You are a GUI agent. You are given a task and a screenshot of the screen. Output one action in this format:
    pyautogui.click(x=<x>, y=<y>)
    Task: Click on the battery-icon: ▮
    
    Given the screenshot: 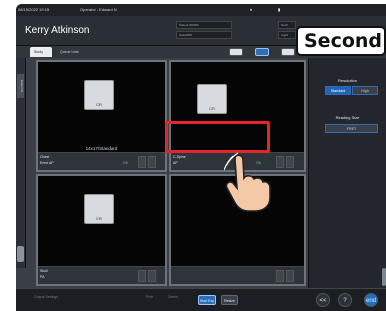 What is the action you would take?
    pyautogui.click(x=279, y=9)
    